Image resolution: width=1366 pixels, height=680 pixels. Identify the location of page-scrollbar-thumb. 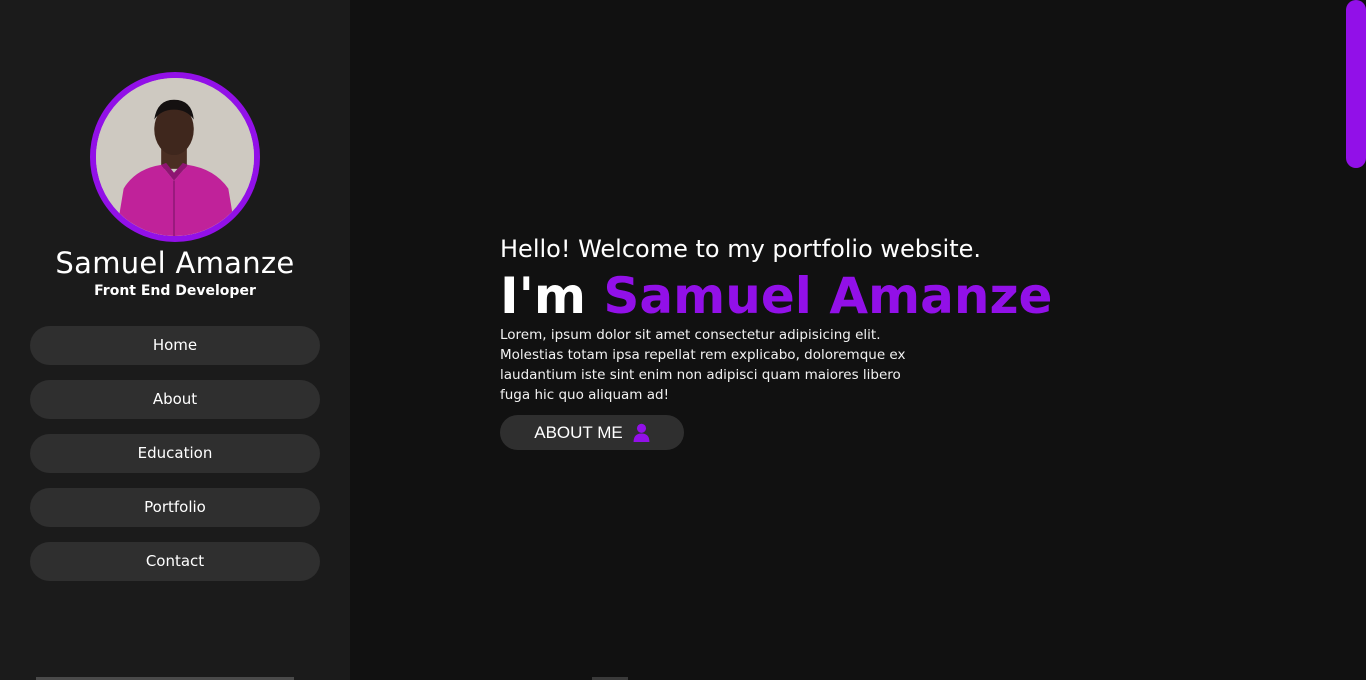
(1356, 84).